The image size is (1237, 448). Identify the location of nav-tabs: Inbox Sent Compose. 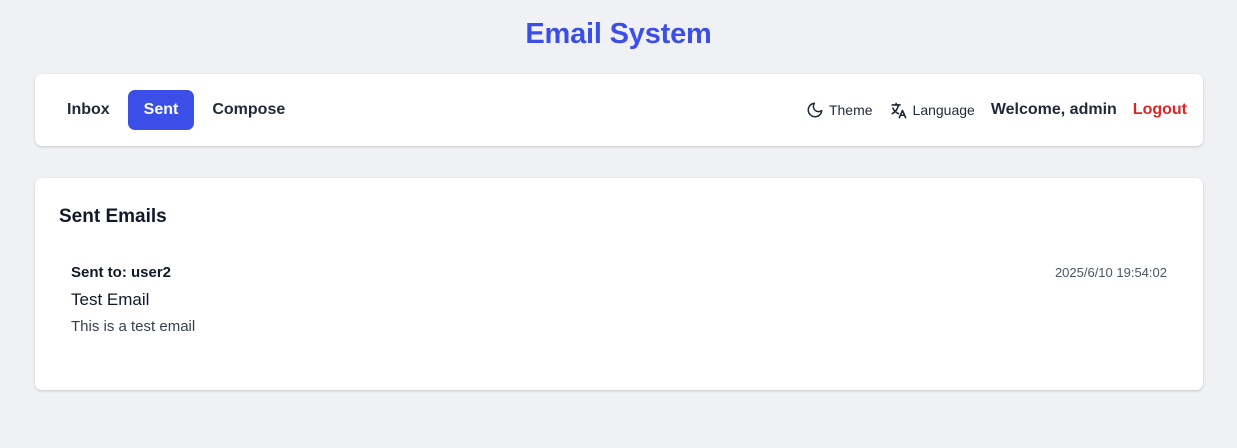
(177, 110).